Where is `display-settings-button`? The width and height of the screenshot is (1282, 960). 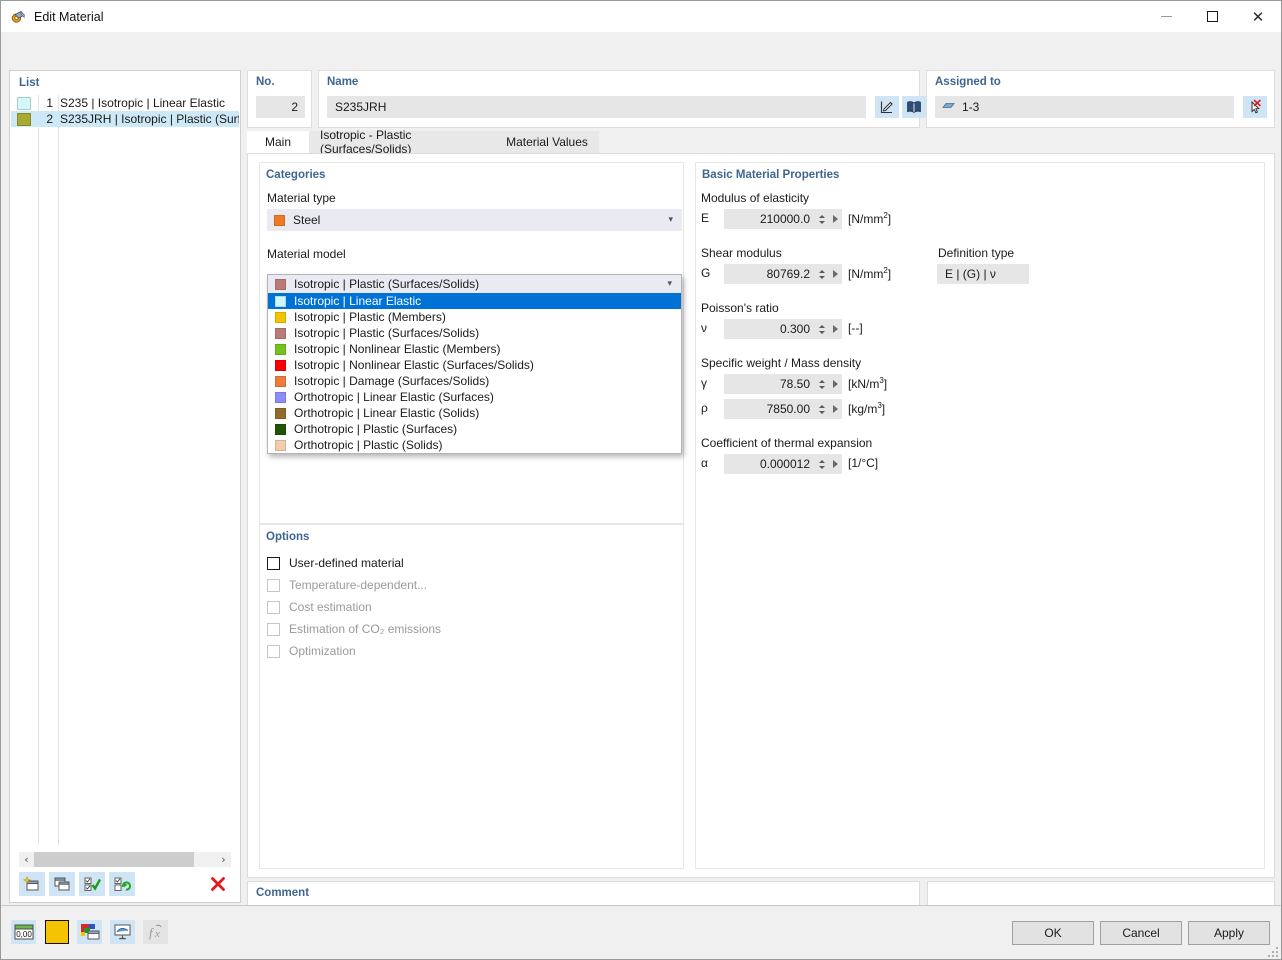 display-settings-button is located at coordinates (122, 932).